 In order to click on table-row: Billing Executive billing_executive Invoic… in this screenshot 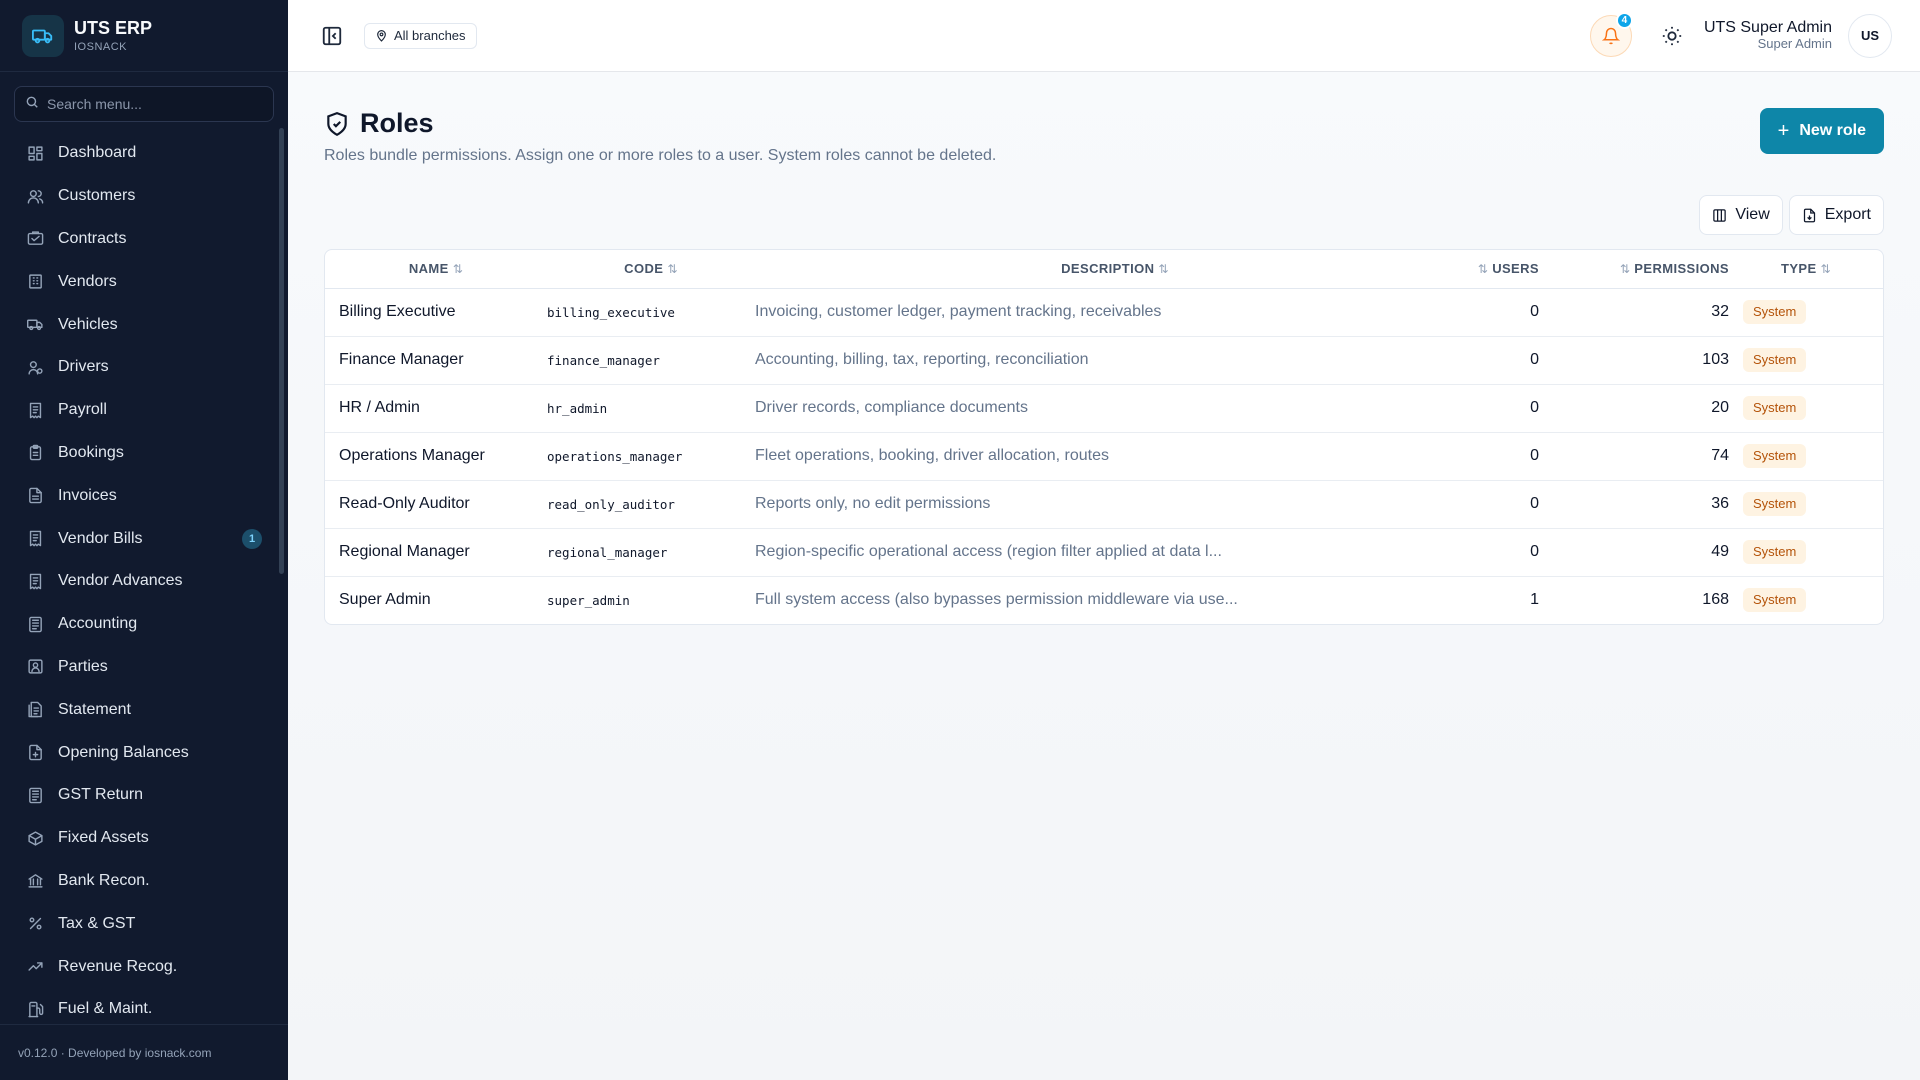, I will do `click(1104, 312)`.